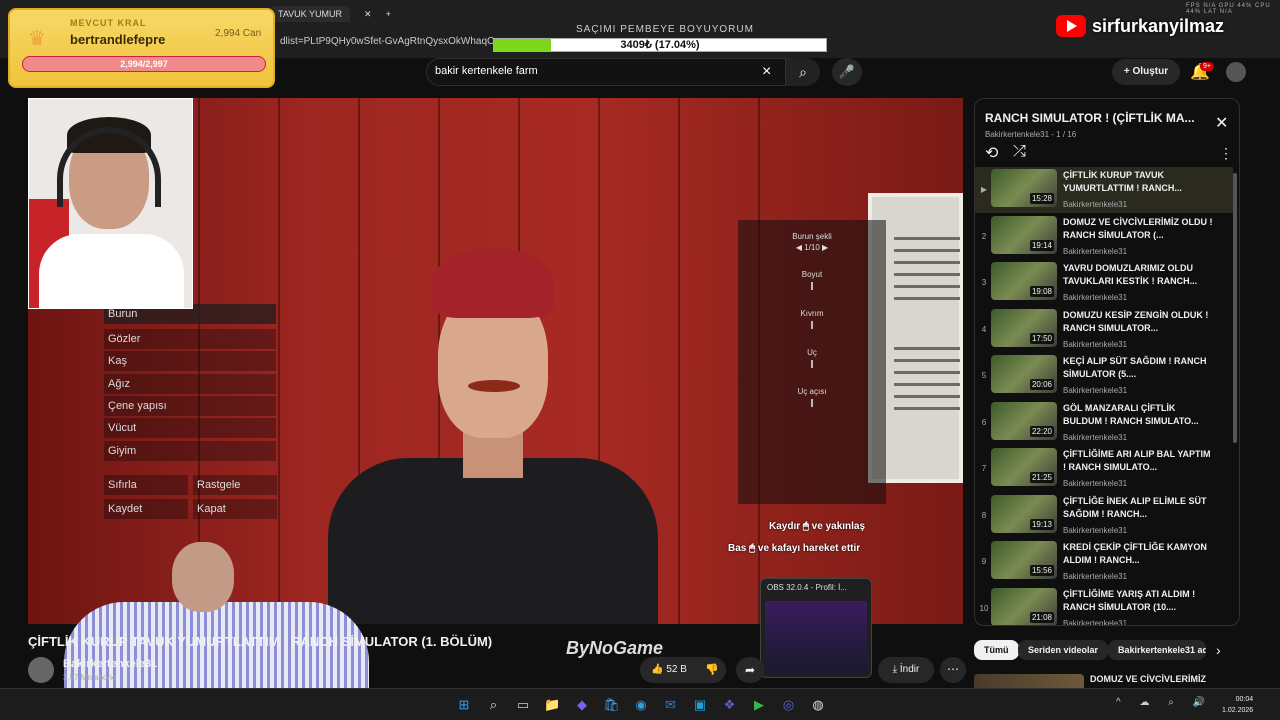  Describe the element at coordinates (582, 705) in the screenshot. I see `app-icon: ◆` at that location.